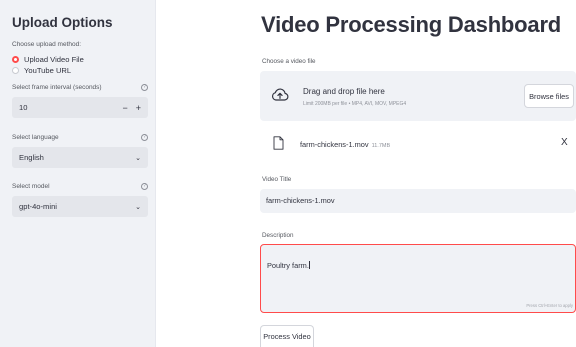  What do you see at coordinates (411, 24) in the screenshot?
I see `page-title: Video Processing Dashboard` at bounding box center [411, 24].